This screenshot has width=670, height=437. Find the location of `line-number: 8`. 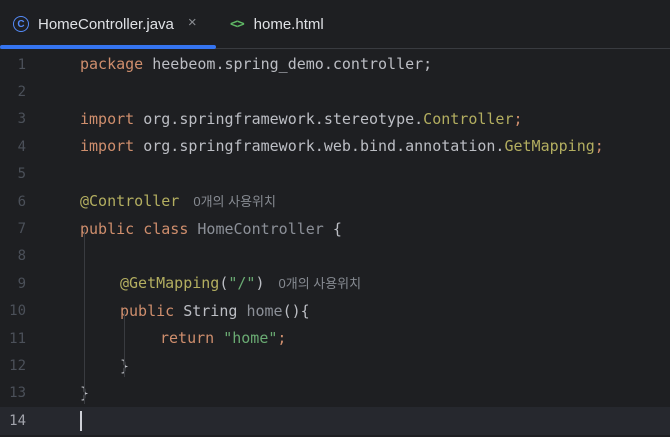

line-number: 8 is located at coordinates (21, 256).